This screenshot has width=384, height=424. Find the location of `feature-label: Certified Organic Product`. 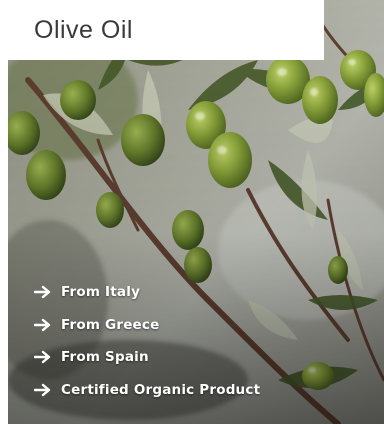

feature-label: Certified Organic Product is located at coordinates (161, 389).